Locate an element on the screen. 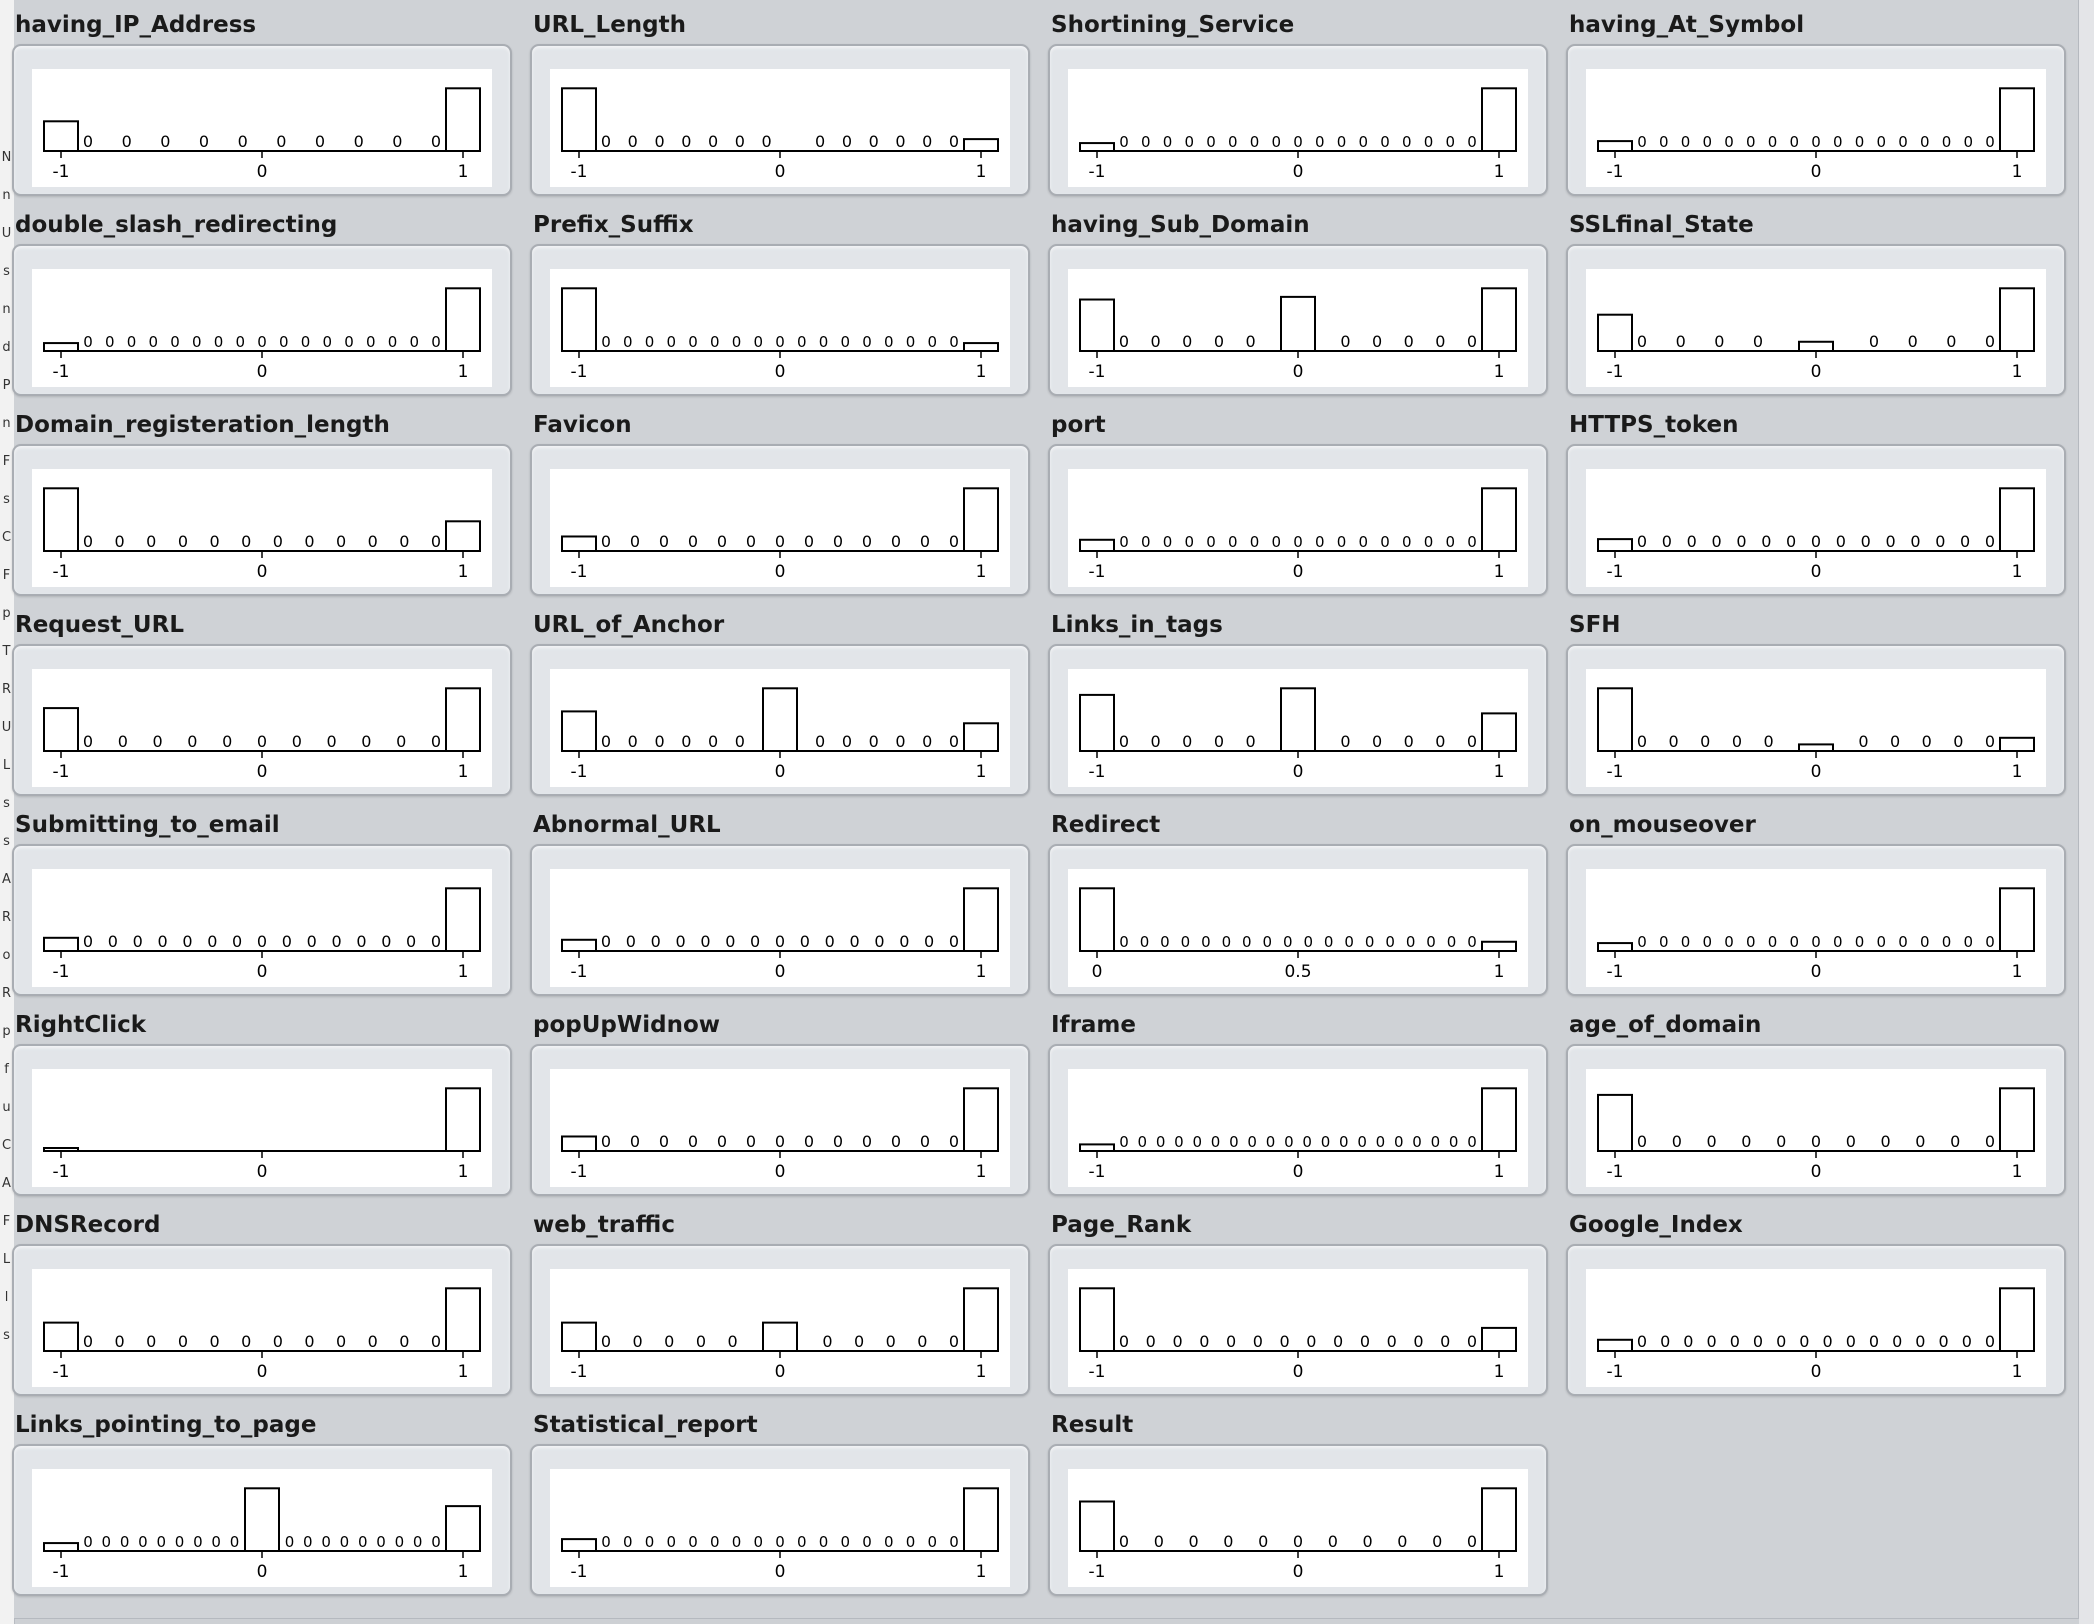  histogram-svg: -1 0 10 0 0 0 0 0 0 0 0 0 0 is located at coordinates (1298, 1534).